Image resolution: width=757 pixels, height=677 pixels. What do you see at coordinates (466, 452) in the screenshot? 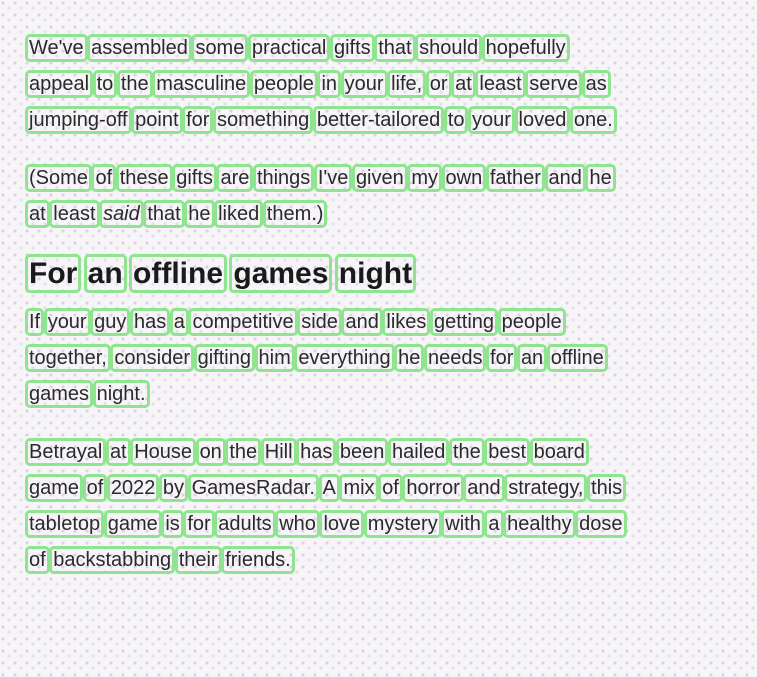
I see `word: the` at bounding box center [466, 452].